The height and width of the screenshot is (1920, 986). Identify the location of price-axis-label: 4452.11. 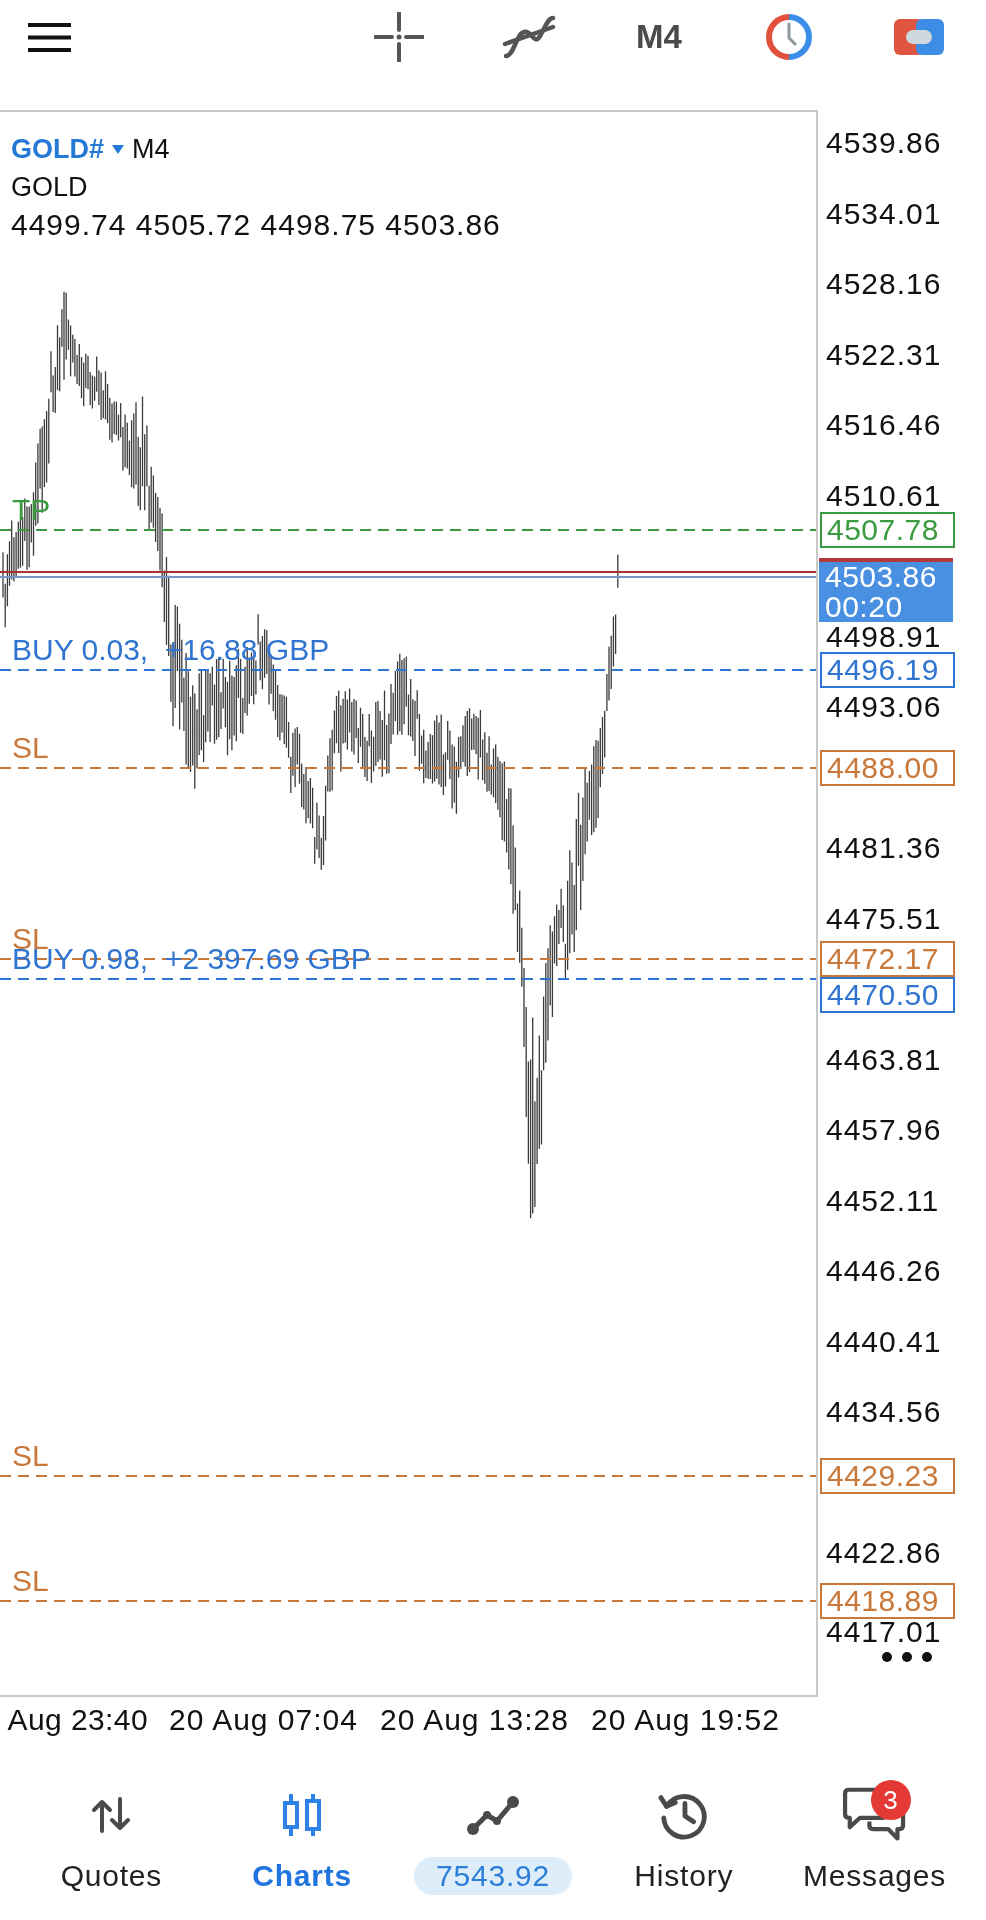
(883, 1200).